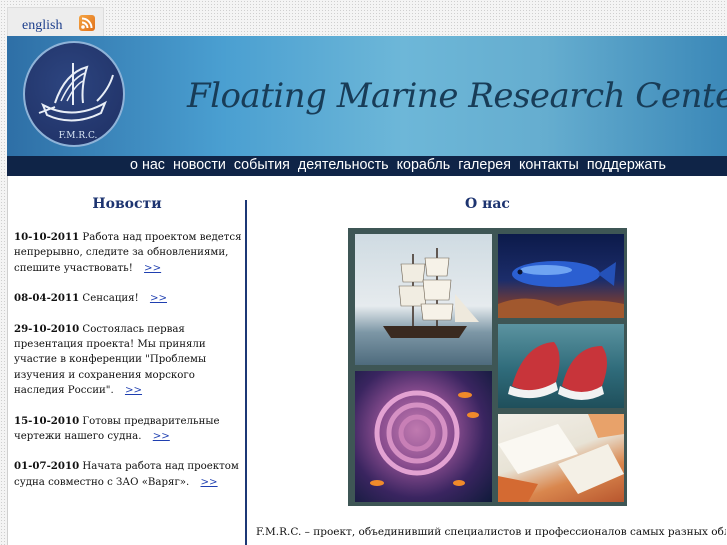 This screenshot has width=727, height=545. Describe the element at coordinates (47, 328) in the screenshot. I see `news-date: 29-10-2010` at that location.